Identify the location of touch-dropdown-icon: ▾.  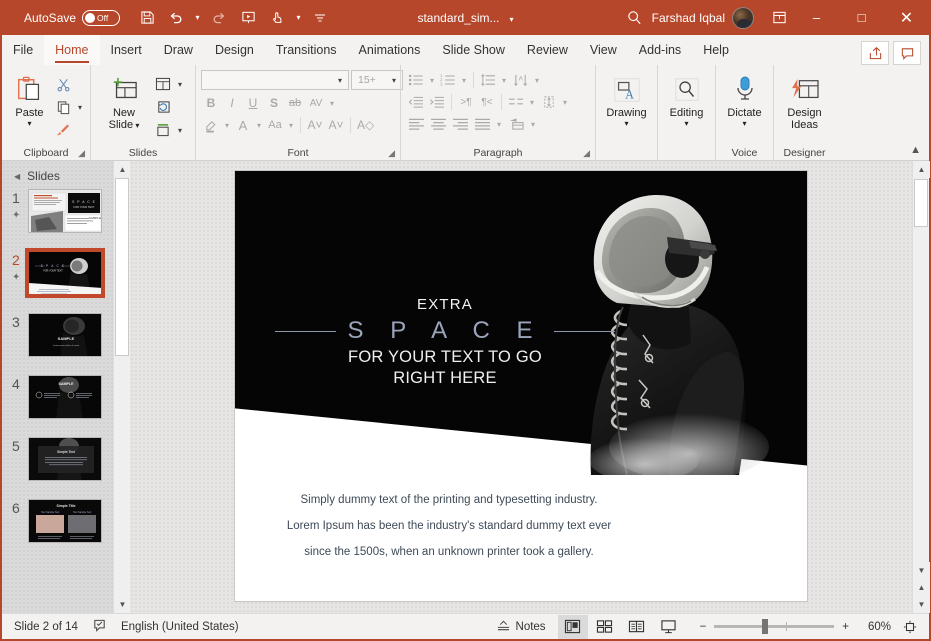
(298, 17).